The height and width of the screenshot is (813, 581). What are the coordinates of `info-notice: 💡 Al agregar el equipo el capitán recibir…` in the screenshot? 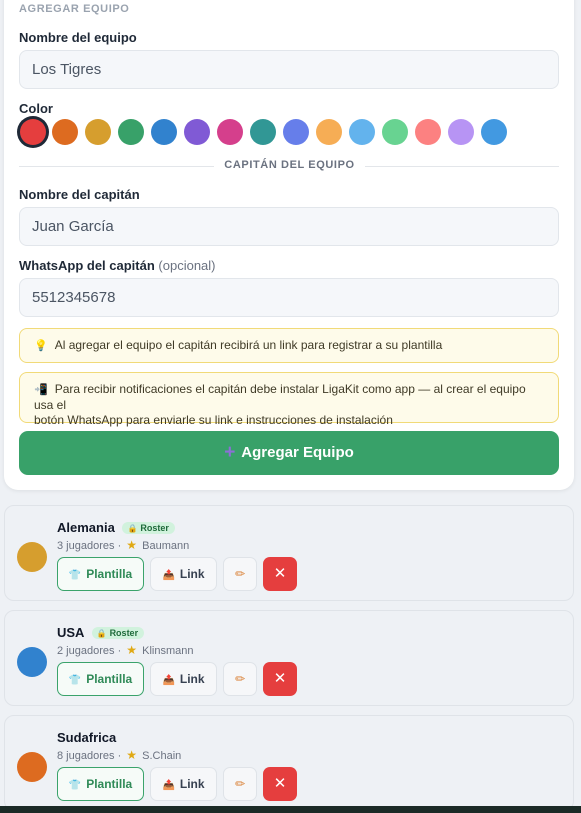 It's located at (289, 345).